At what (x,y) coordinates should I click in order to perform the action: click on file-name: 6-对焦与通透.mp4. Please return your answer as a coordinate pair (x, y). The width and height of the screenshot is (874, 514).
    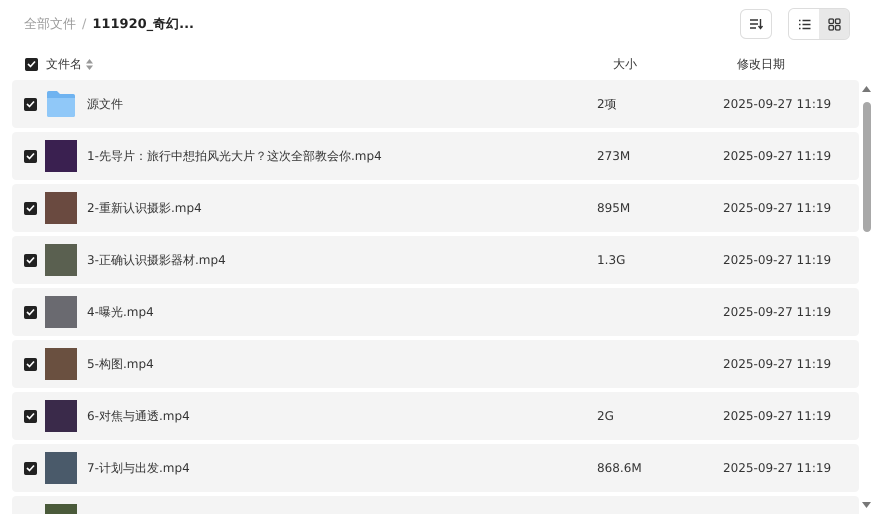
    Looking at the image, I should click on (139, 416).